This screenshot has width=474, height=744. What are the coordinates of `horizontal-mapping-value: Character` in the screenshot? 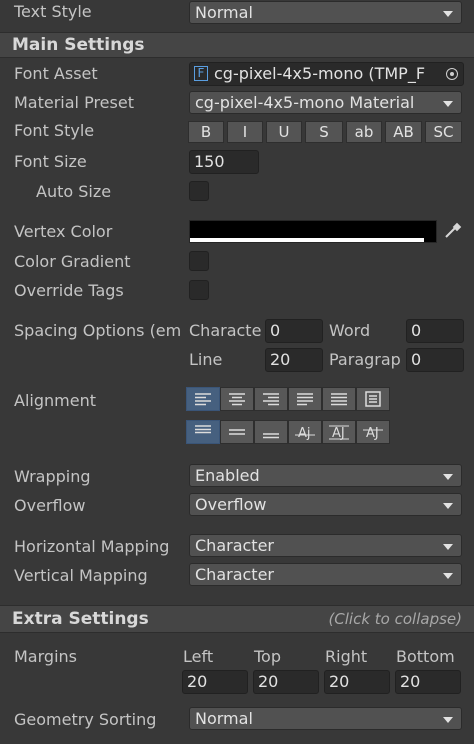 It's located at (234, 545).